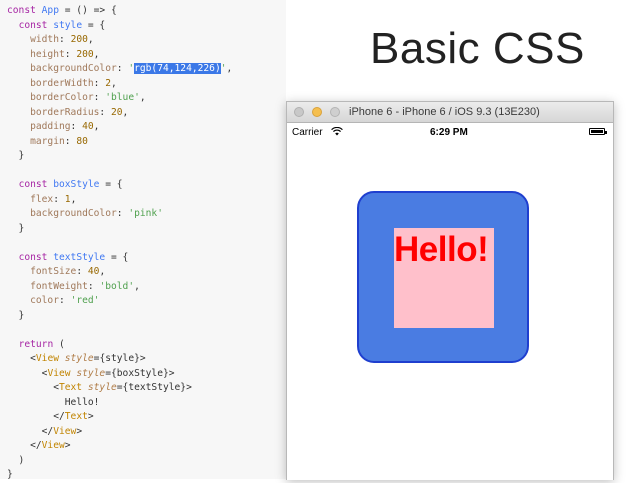 This screenshot has height=483, width=638. Describe the element at coordinates (119, 200) in the screenshot. I see `code-line: flex: 1,` at that location.